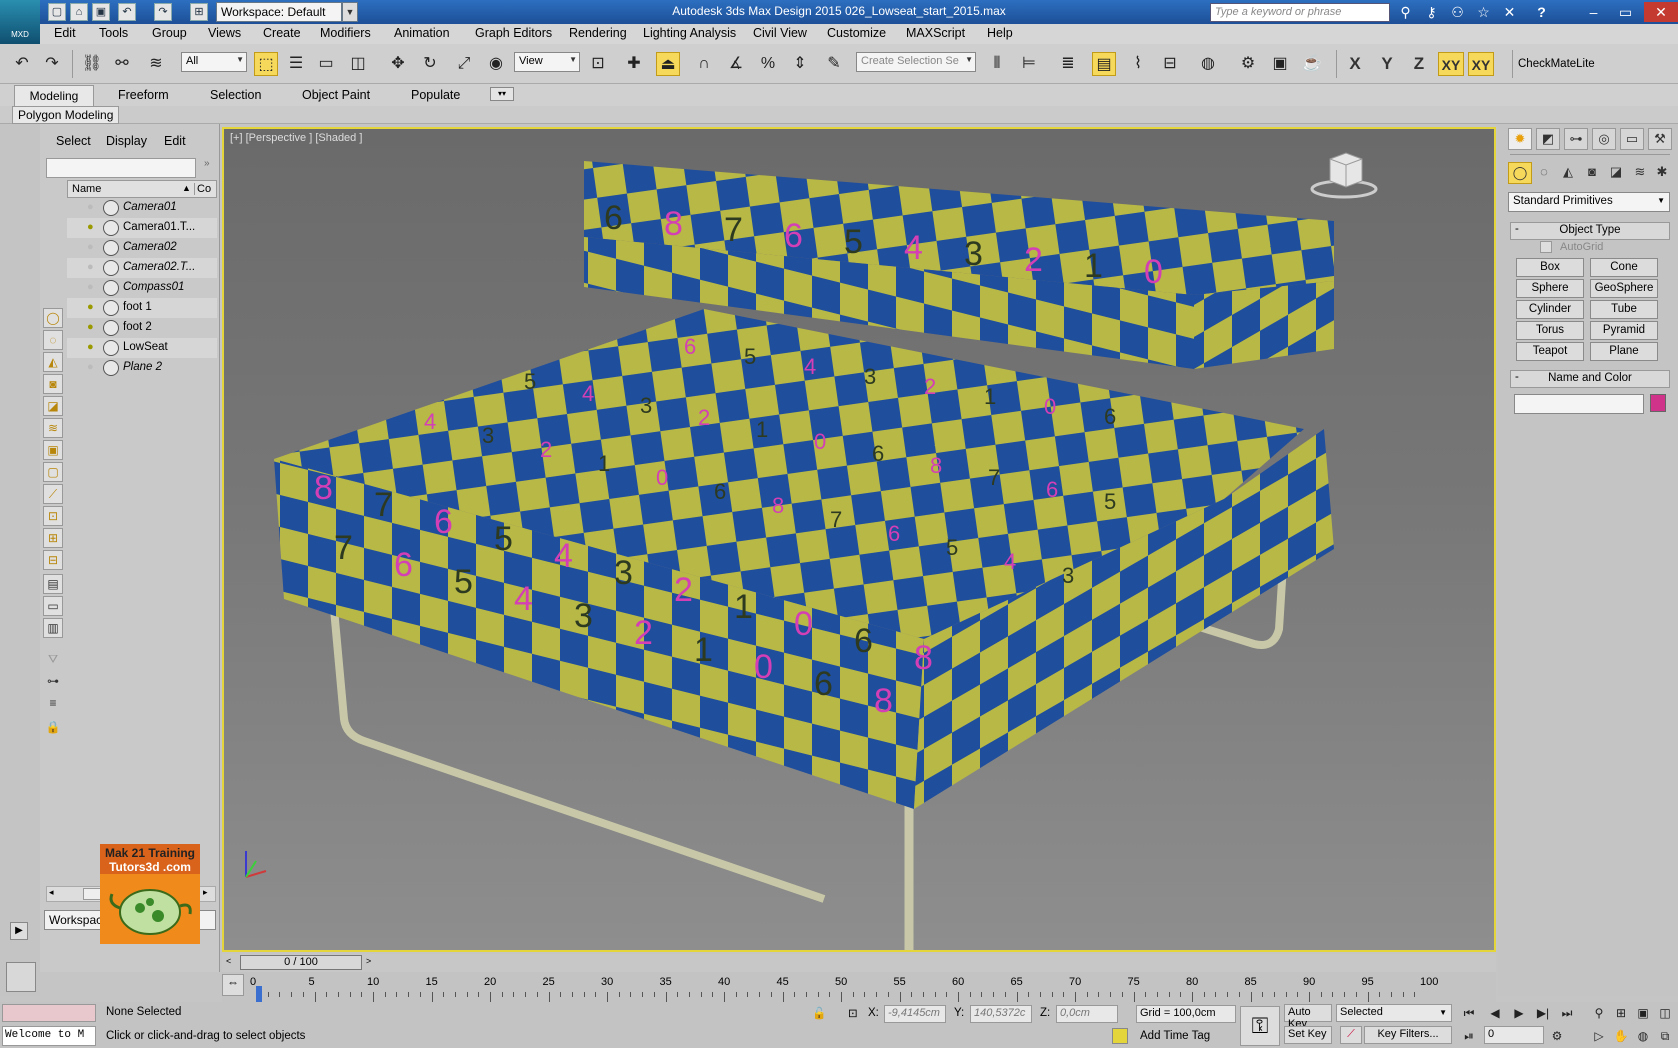 The width and height of the screenshot is (1678, 1048). I want to click on maxscript-listener-pink, so click(49, 1013).